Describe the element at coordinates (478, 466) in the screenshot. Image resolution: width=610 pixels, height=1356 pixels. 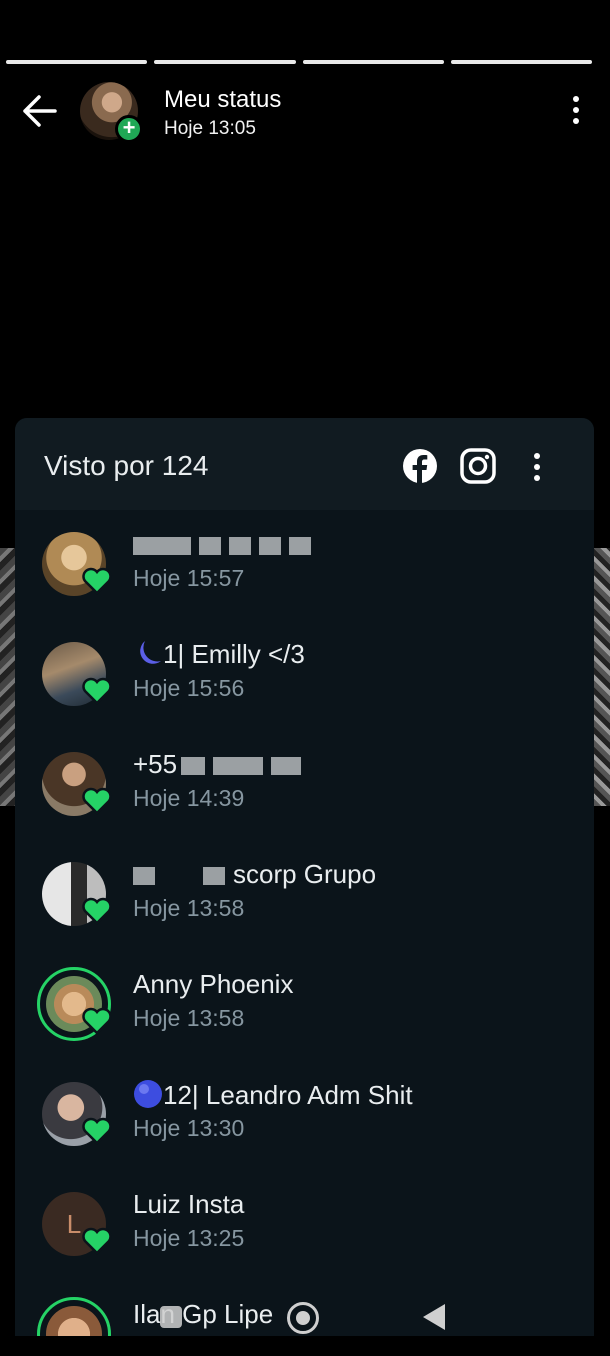
I see `instagram-icon` at that location.